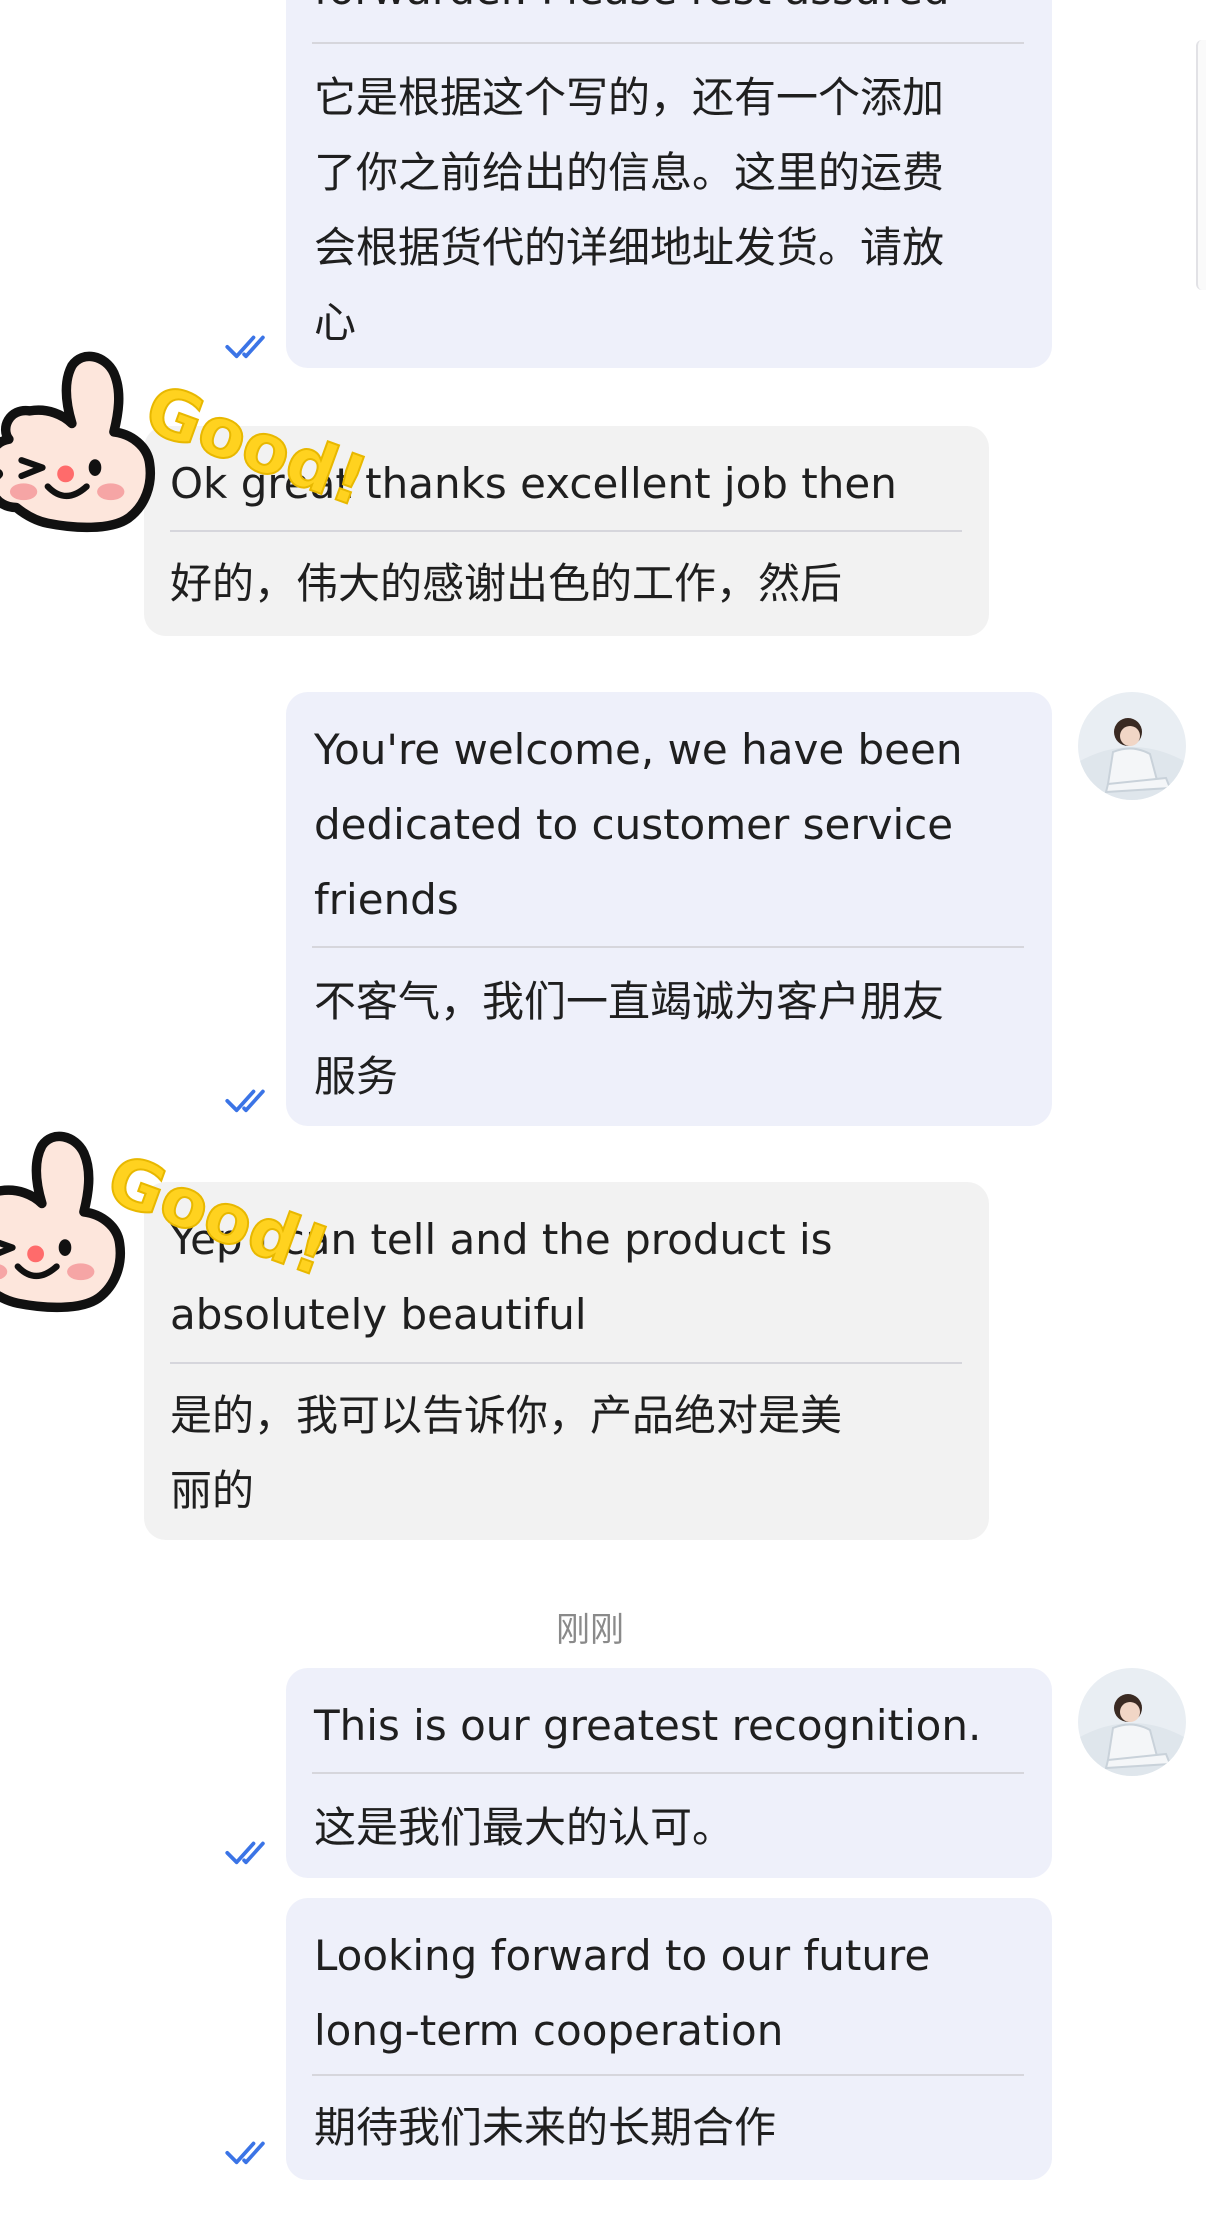 This screenshot has height=2216, width=1206. I want to click on side-panel-edge, so click(1201, 165).